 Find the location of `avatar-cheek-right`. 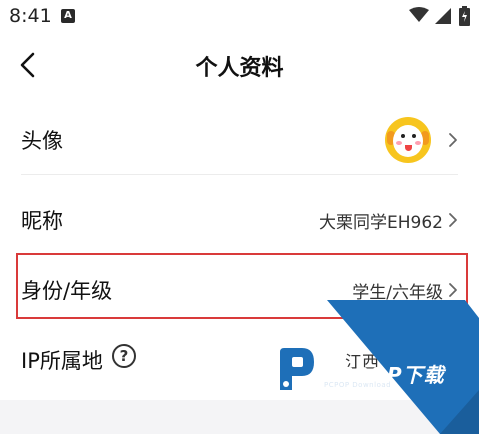

avatar-cheek-right is located at coordinates (418, 143).